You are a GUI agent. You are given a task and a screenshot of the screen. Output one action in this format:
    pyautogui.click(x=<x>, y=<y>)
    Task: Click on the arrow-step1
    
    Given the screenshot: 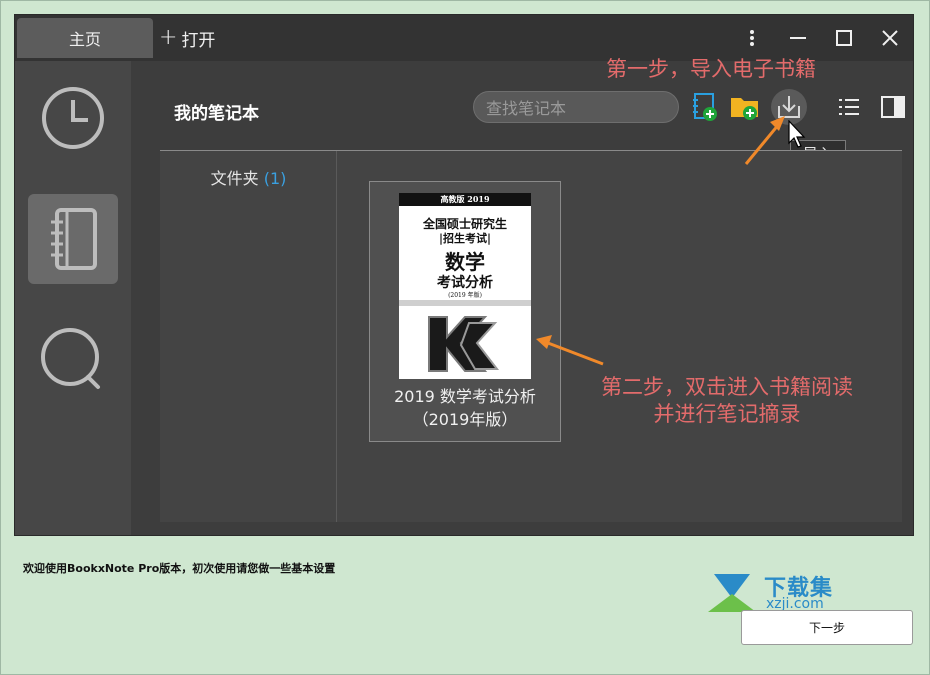 What is the action you would take?
    pyautogui.click(x=762, y=144)
    